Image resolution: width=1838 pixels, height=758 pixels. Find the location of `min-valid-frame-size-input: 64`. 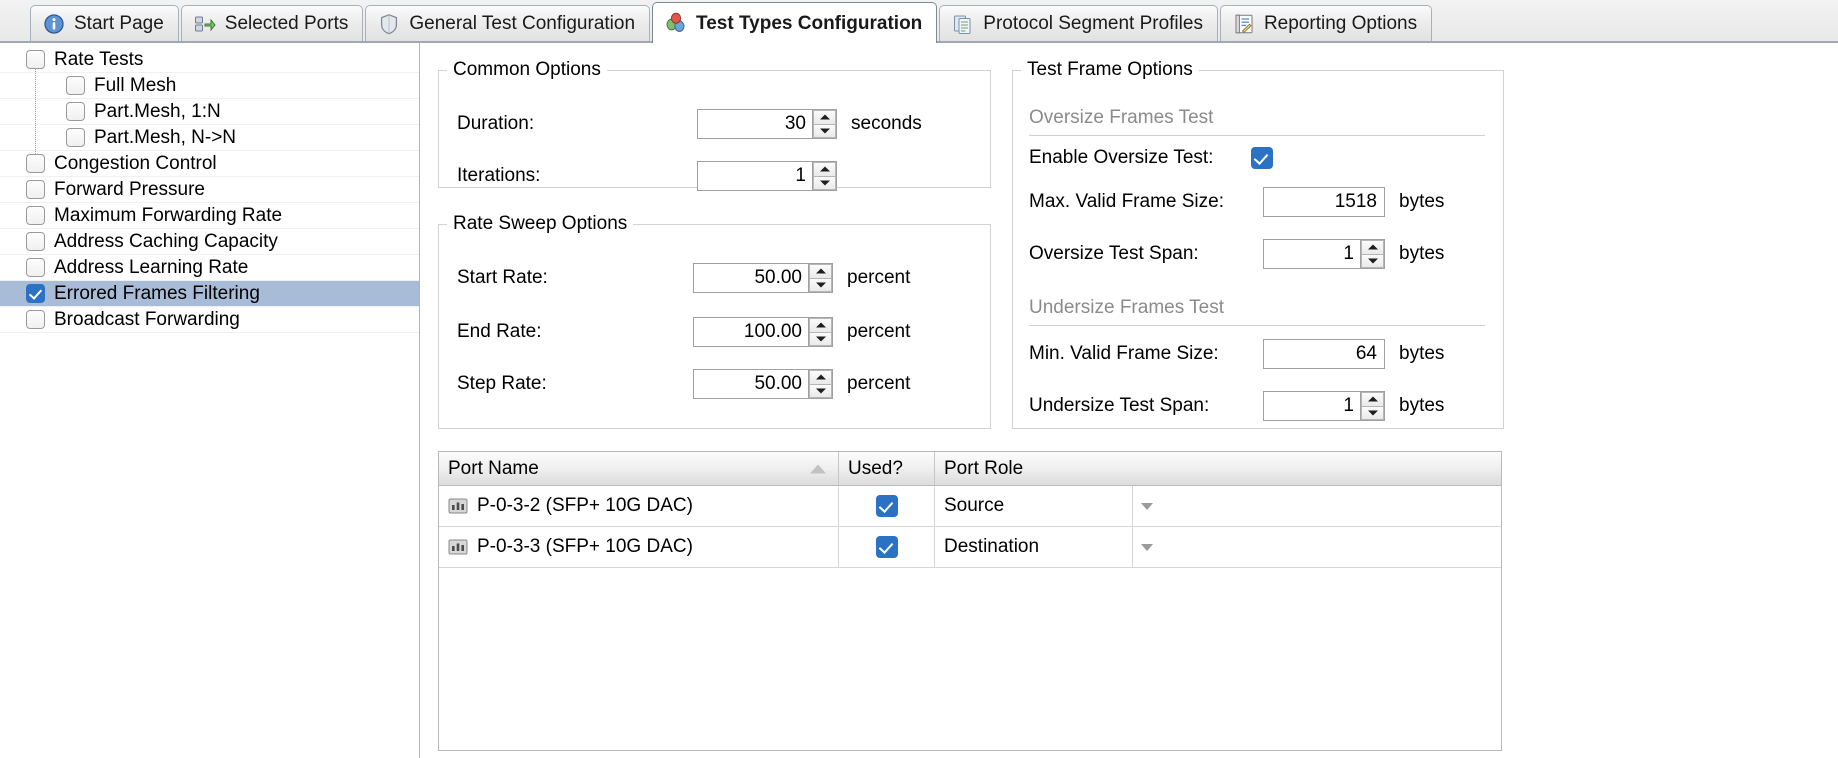

min-valid-frame-size-input: 64 is located at coordinates (1324, 354).